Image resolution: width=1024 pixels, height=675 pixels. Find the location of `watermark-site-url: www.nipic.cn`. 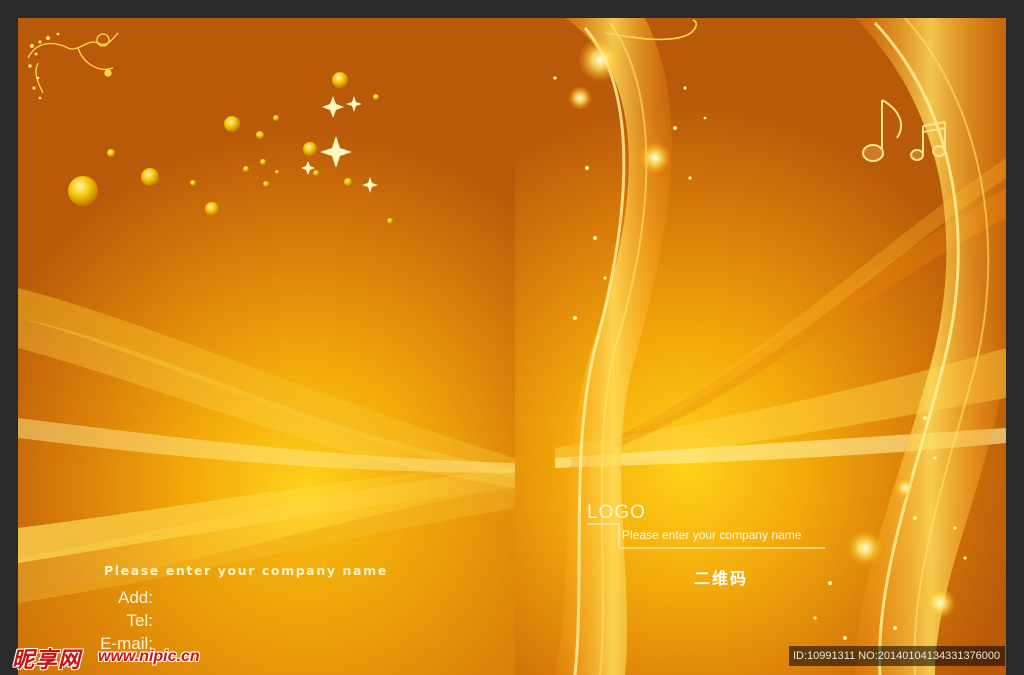

watermark-site-url: www.nipic.cn is located at coordinates (149, 656).